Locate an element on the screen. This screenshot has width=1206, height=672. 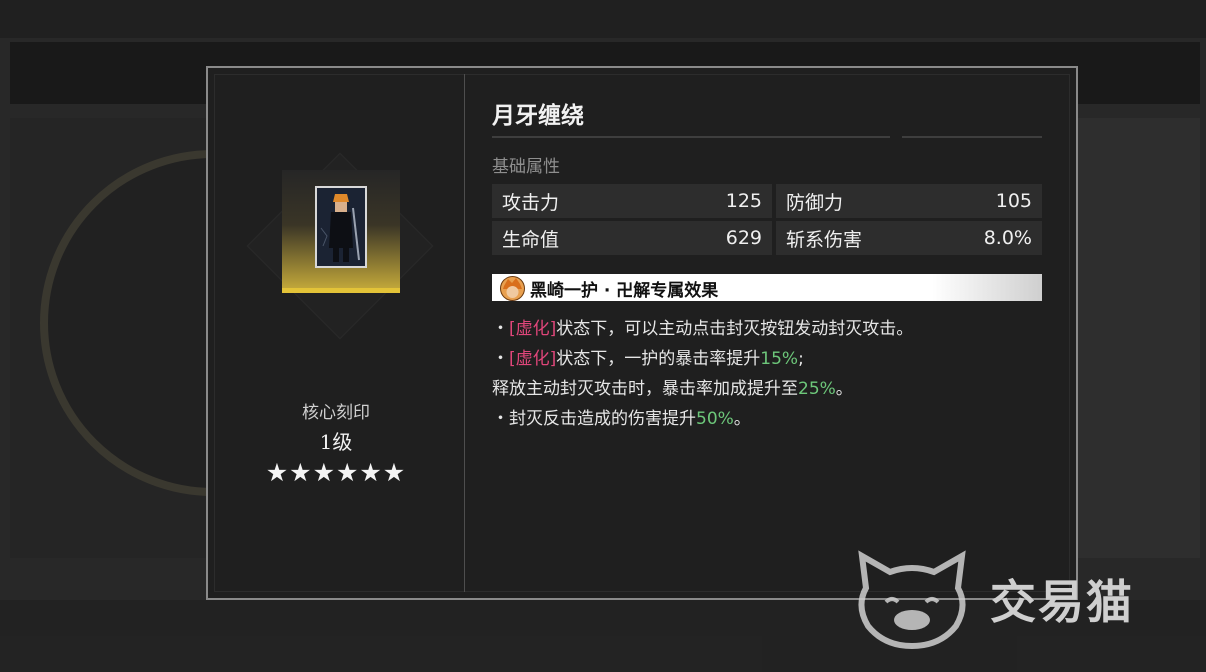
vertical-divider is located at coordinates (464, 333).